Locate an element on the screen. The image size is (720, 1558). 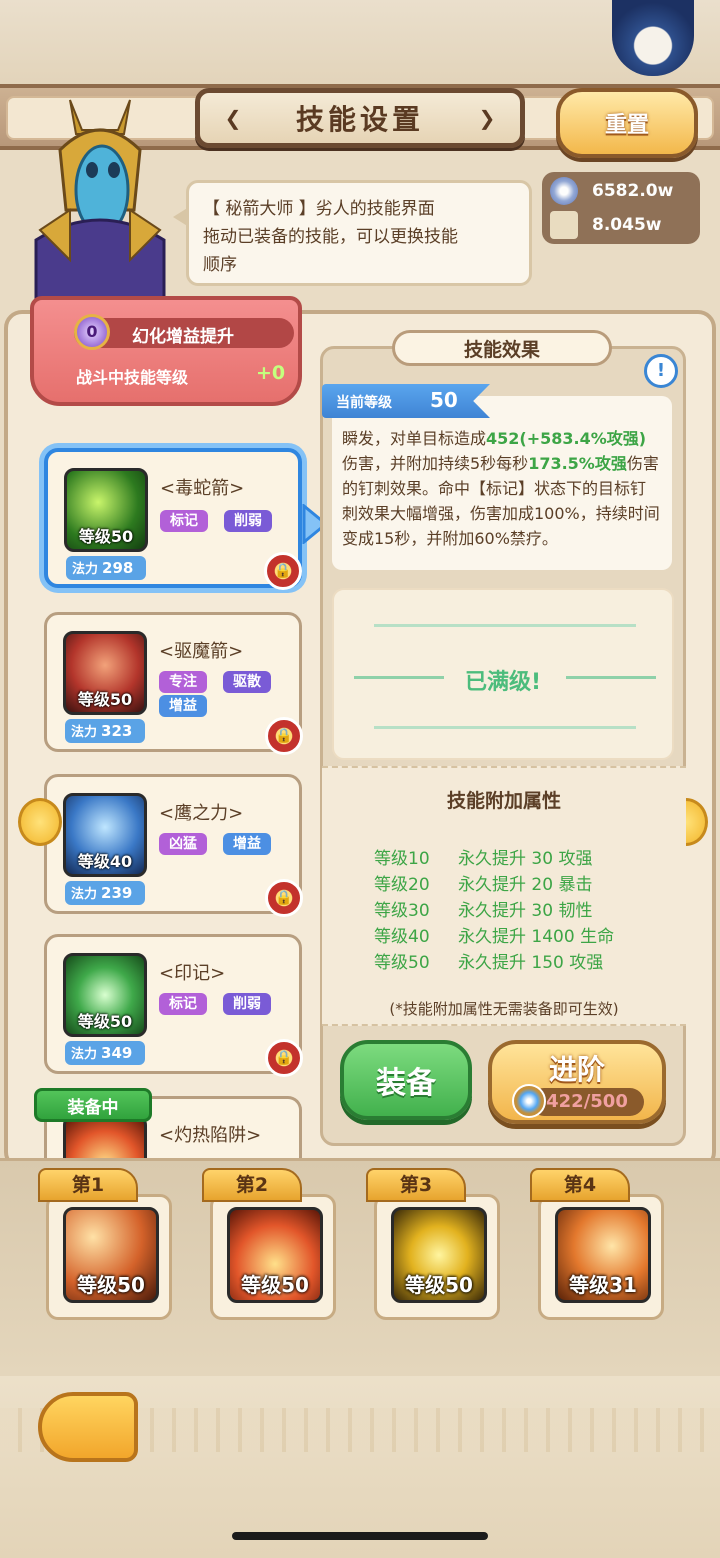
currency-panel: 6582.0w 8.045w is located at coordinates (621, 208).